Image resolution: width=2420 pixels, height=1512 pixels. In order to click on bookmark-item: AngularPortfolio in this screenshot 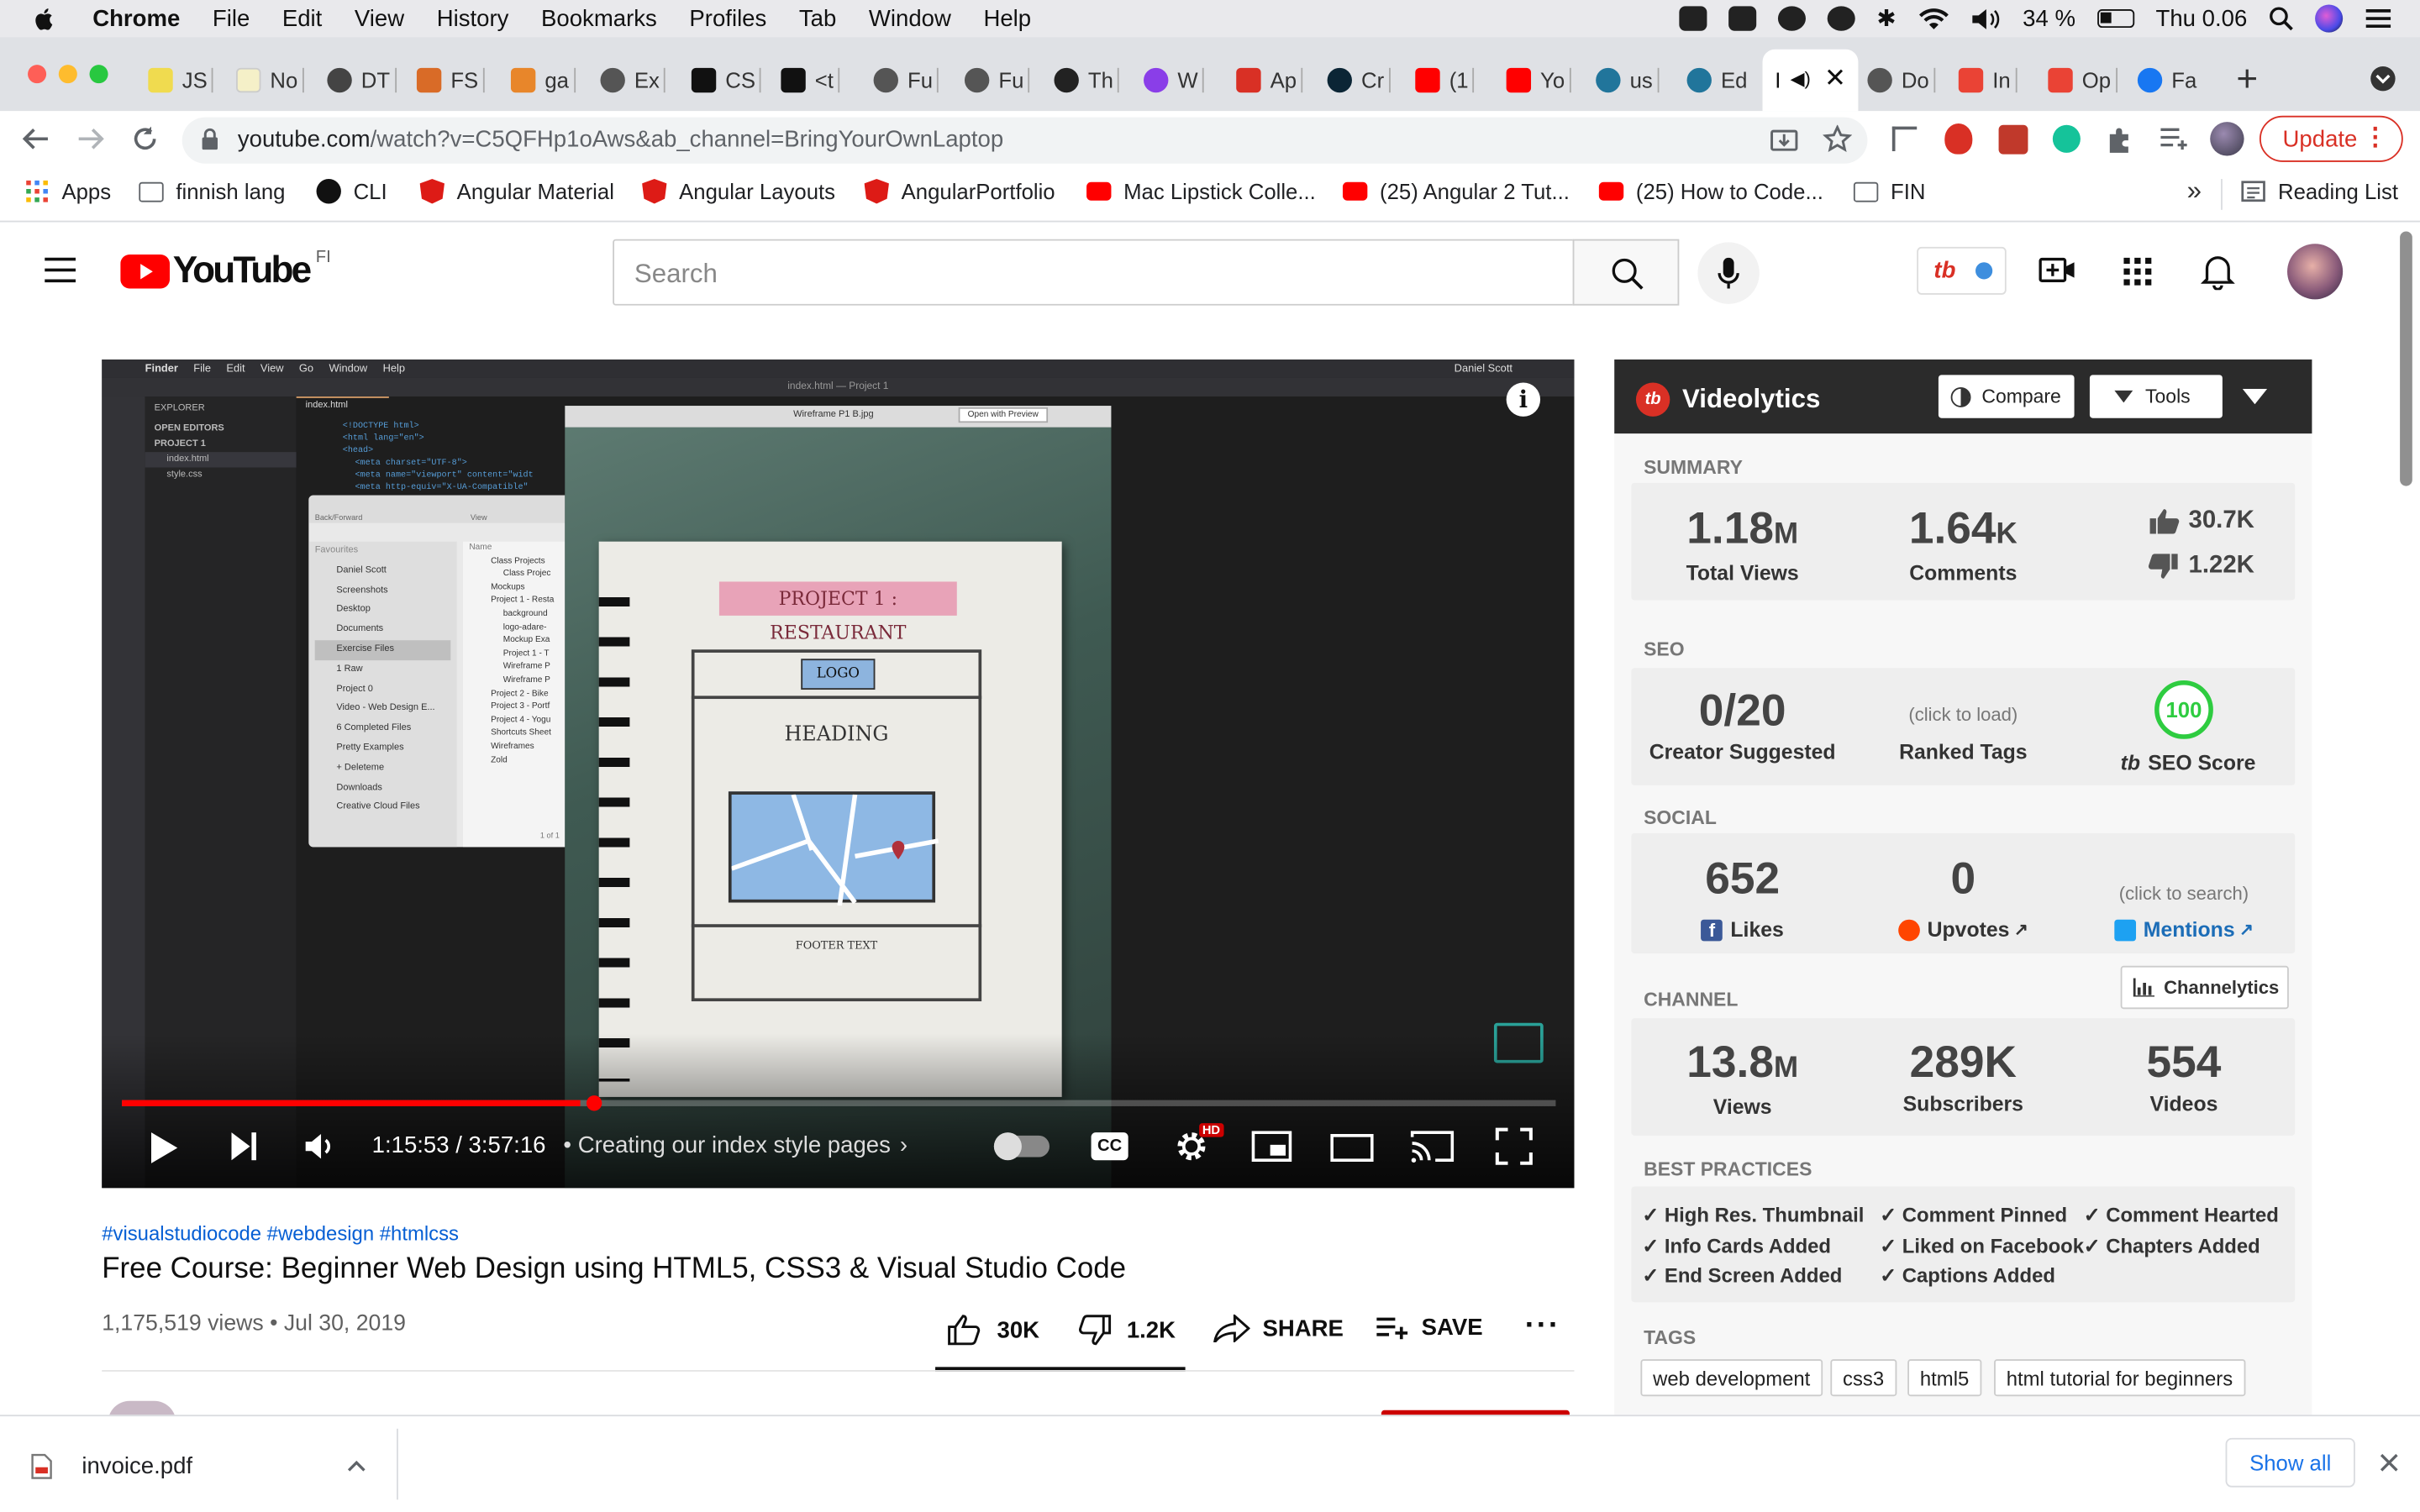, I will do `click(960, 191)`.